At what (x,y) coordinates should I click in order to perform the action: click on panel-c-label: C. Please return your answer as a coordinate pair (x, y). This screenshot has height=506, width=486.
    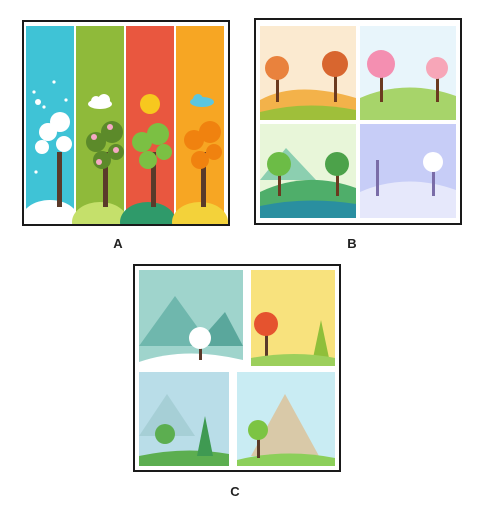
    Looking at the image, I should click on (235, 491).